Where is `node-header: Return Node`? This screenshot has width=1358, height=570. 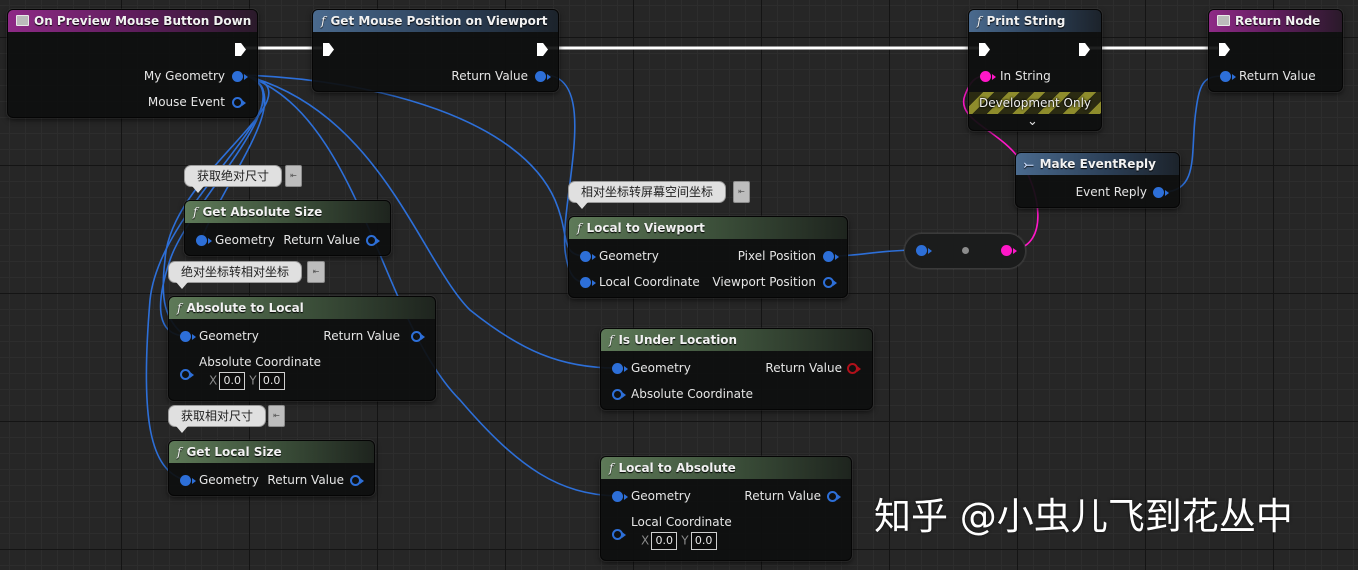 node-header: Return Node is located at coordinates (1275, 21).